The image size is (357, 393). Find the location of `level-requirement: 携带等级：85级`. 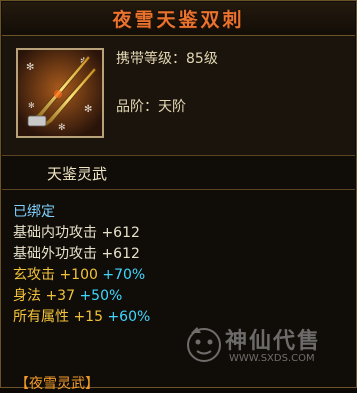

level-requirement: 携带等级：85级 is located at coordinates (167, 59).